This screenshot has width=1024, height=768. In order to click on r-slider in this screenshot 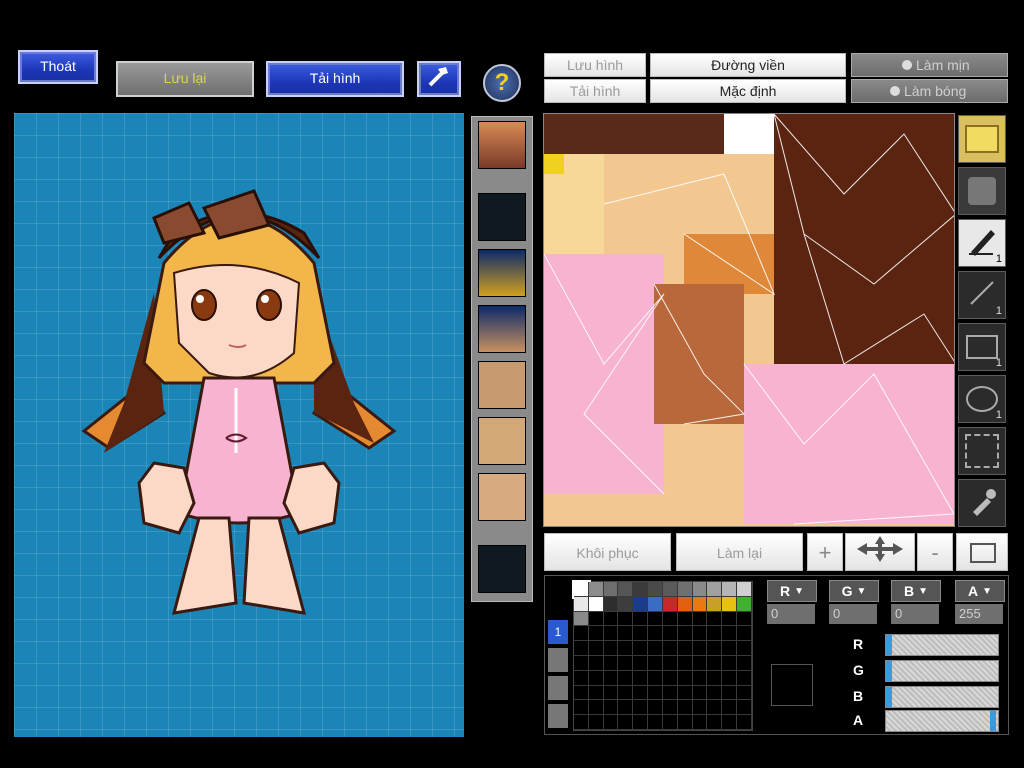, I will do `click(942, 645)`.